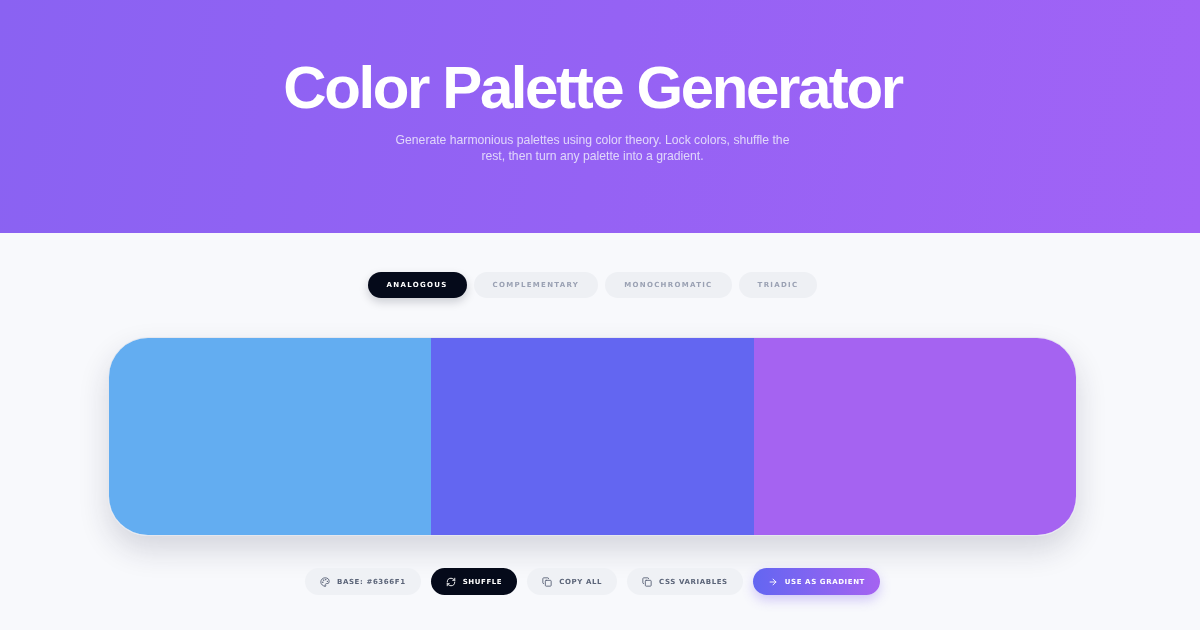  Describe the element at coordinates (450, 581) in the screenshot. I see `refresh-icon` at that location.